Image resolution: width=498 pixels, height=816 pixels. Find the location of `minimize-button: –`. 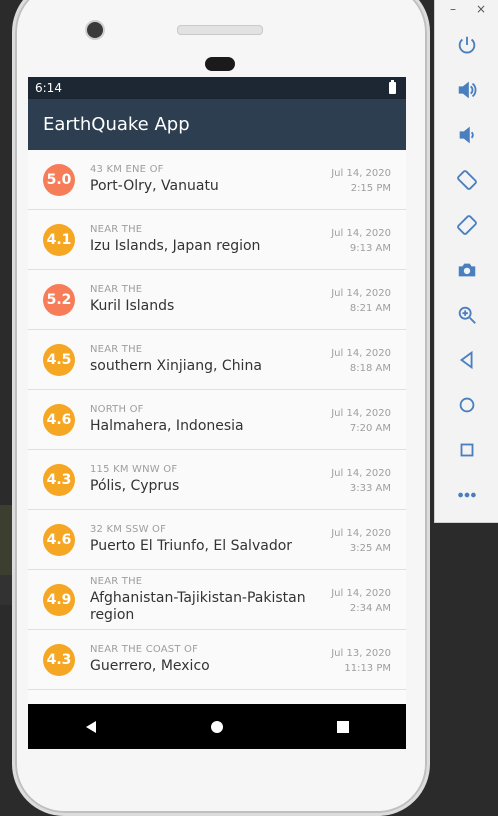

minimize-button: – is located at coordinates (453, 9).